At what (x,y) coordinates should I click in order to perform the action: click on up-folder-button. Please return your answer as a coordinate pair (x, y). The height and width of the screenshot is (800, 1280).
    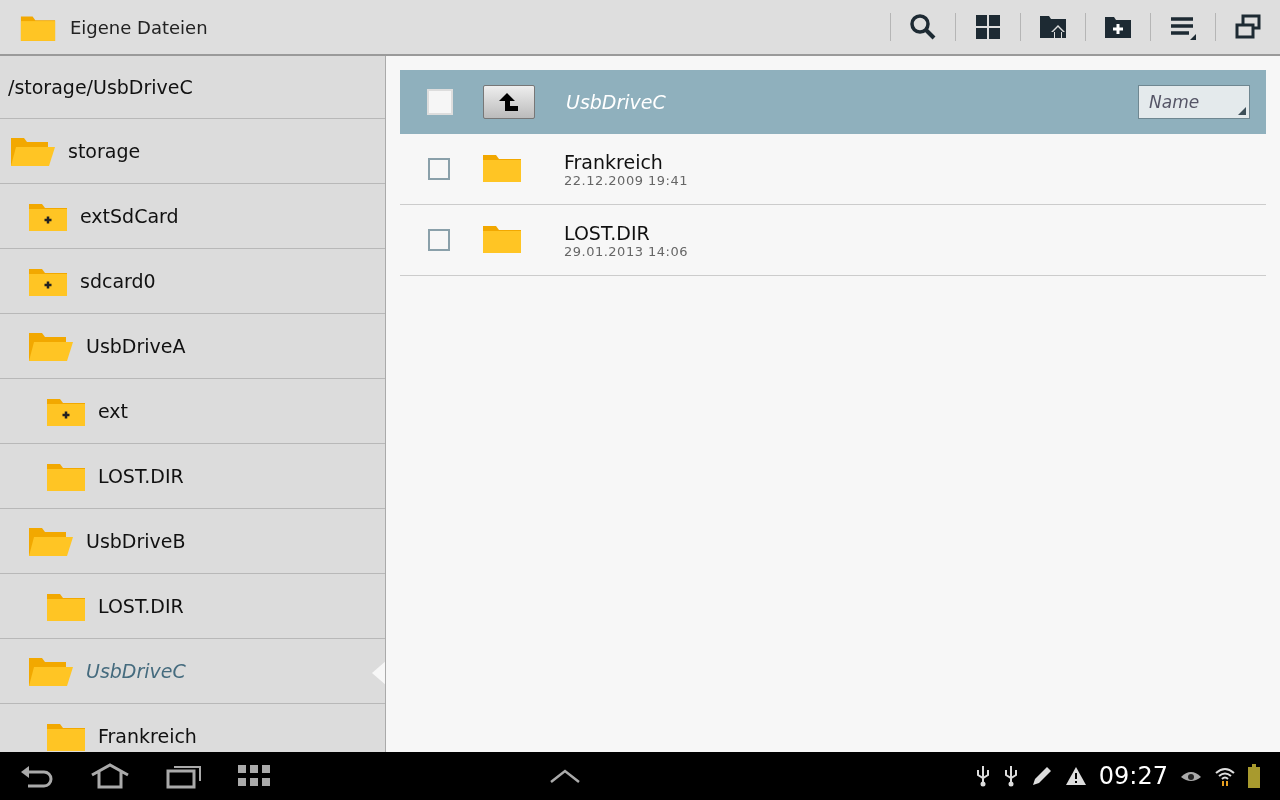
    Looking at the image, I should click on (509, 102).